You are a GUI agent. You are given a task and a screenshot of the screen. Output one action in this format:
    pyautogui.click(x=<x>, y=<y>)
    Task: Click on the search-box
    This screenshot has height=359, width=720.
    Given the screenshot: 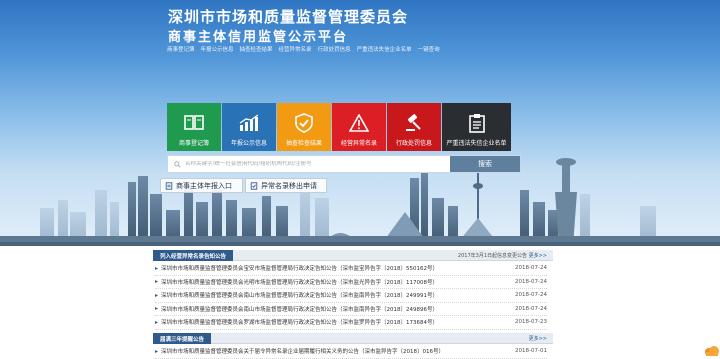 What is the action you would take?
    pyautogui.click(x=309, y=164)
    